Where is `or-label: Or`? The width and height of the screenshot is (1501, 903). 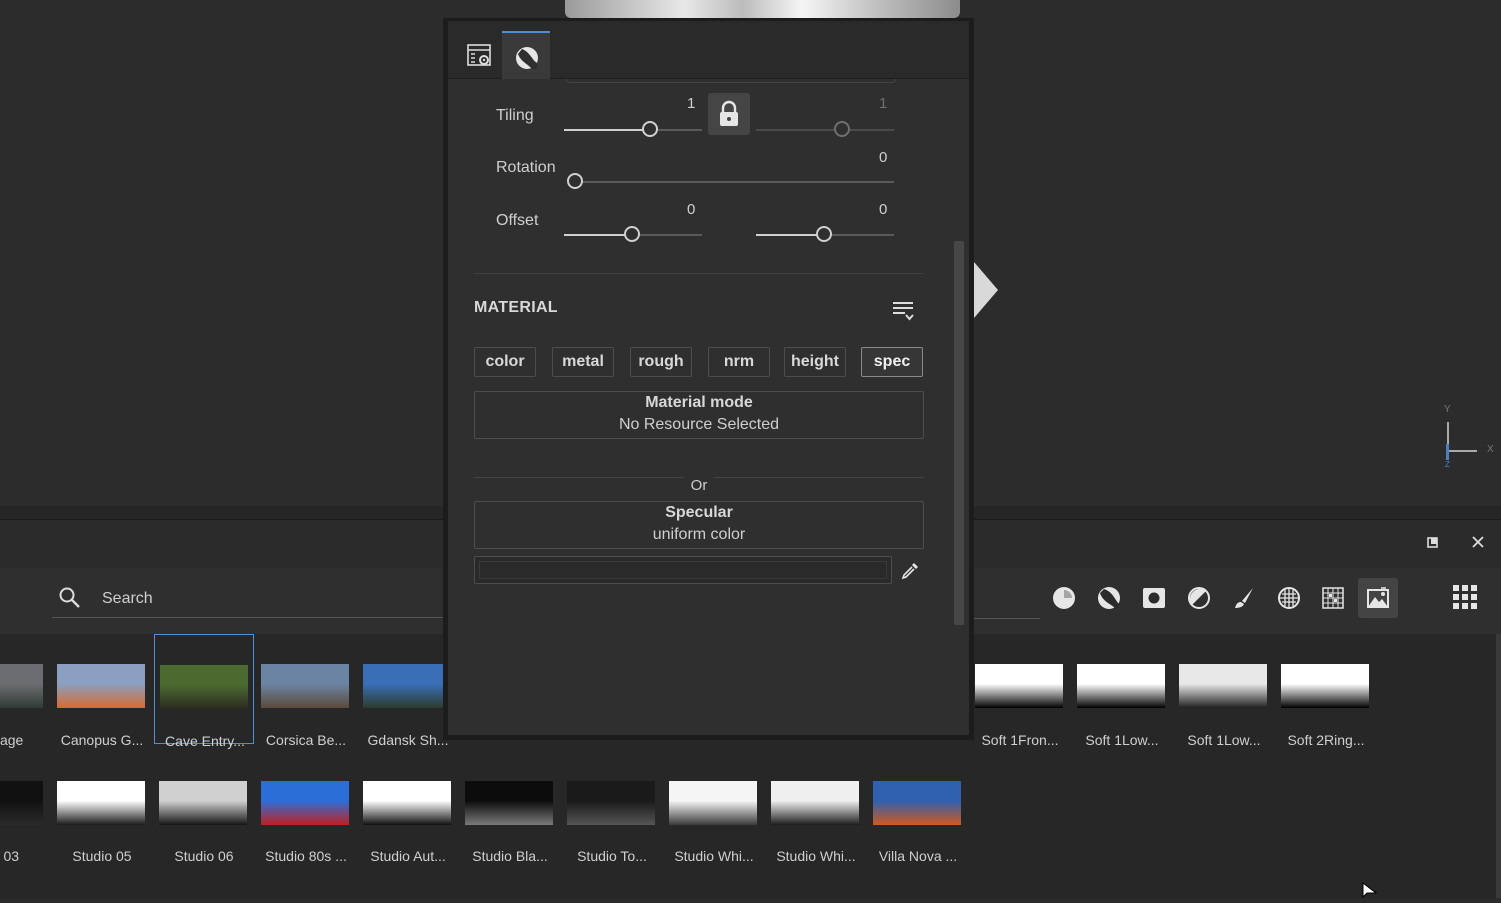 or-label: Or is located at coordinates (699, 485).